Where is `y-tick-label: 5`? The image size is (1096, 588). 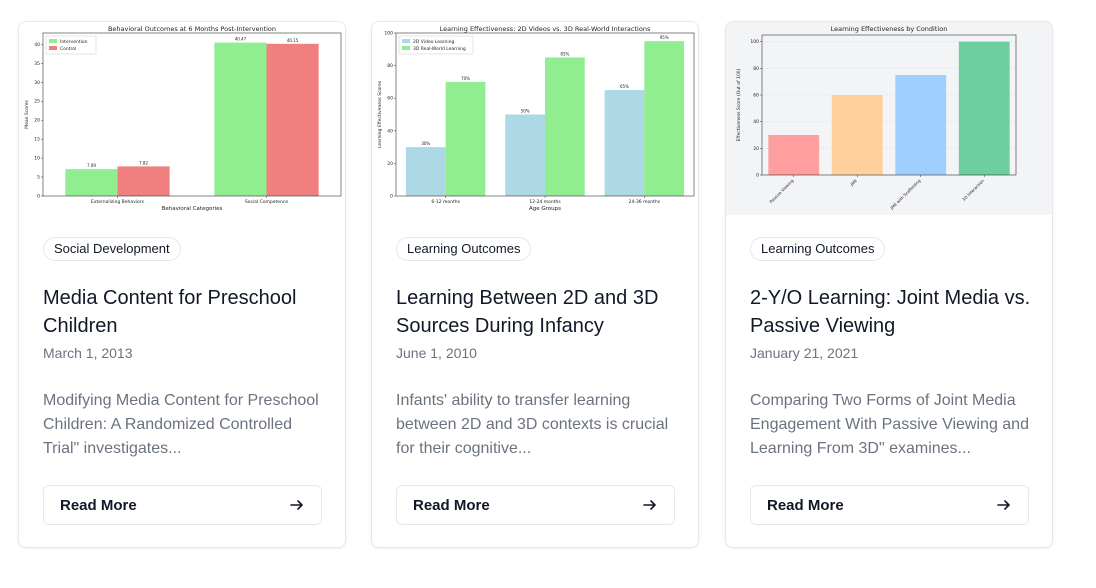 y-tick-label: 5 is located at coordinates (38, 178).